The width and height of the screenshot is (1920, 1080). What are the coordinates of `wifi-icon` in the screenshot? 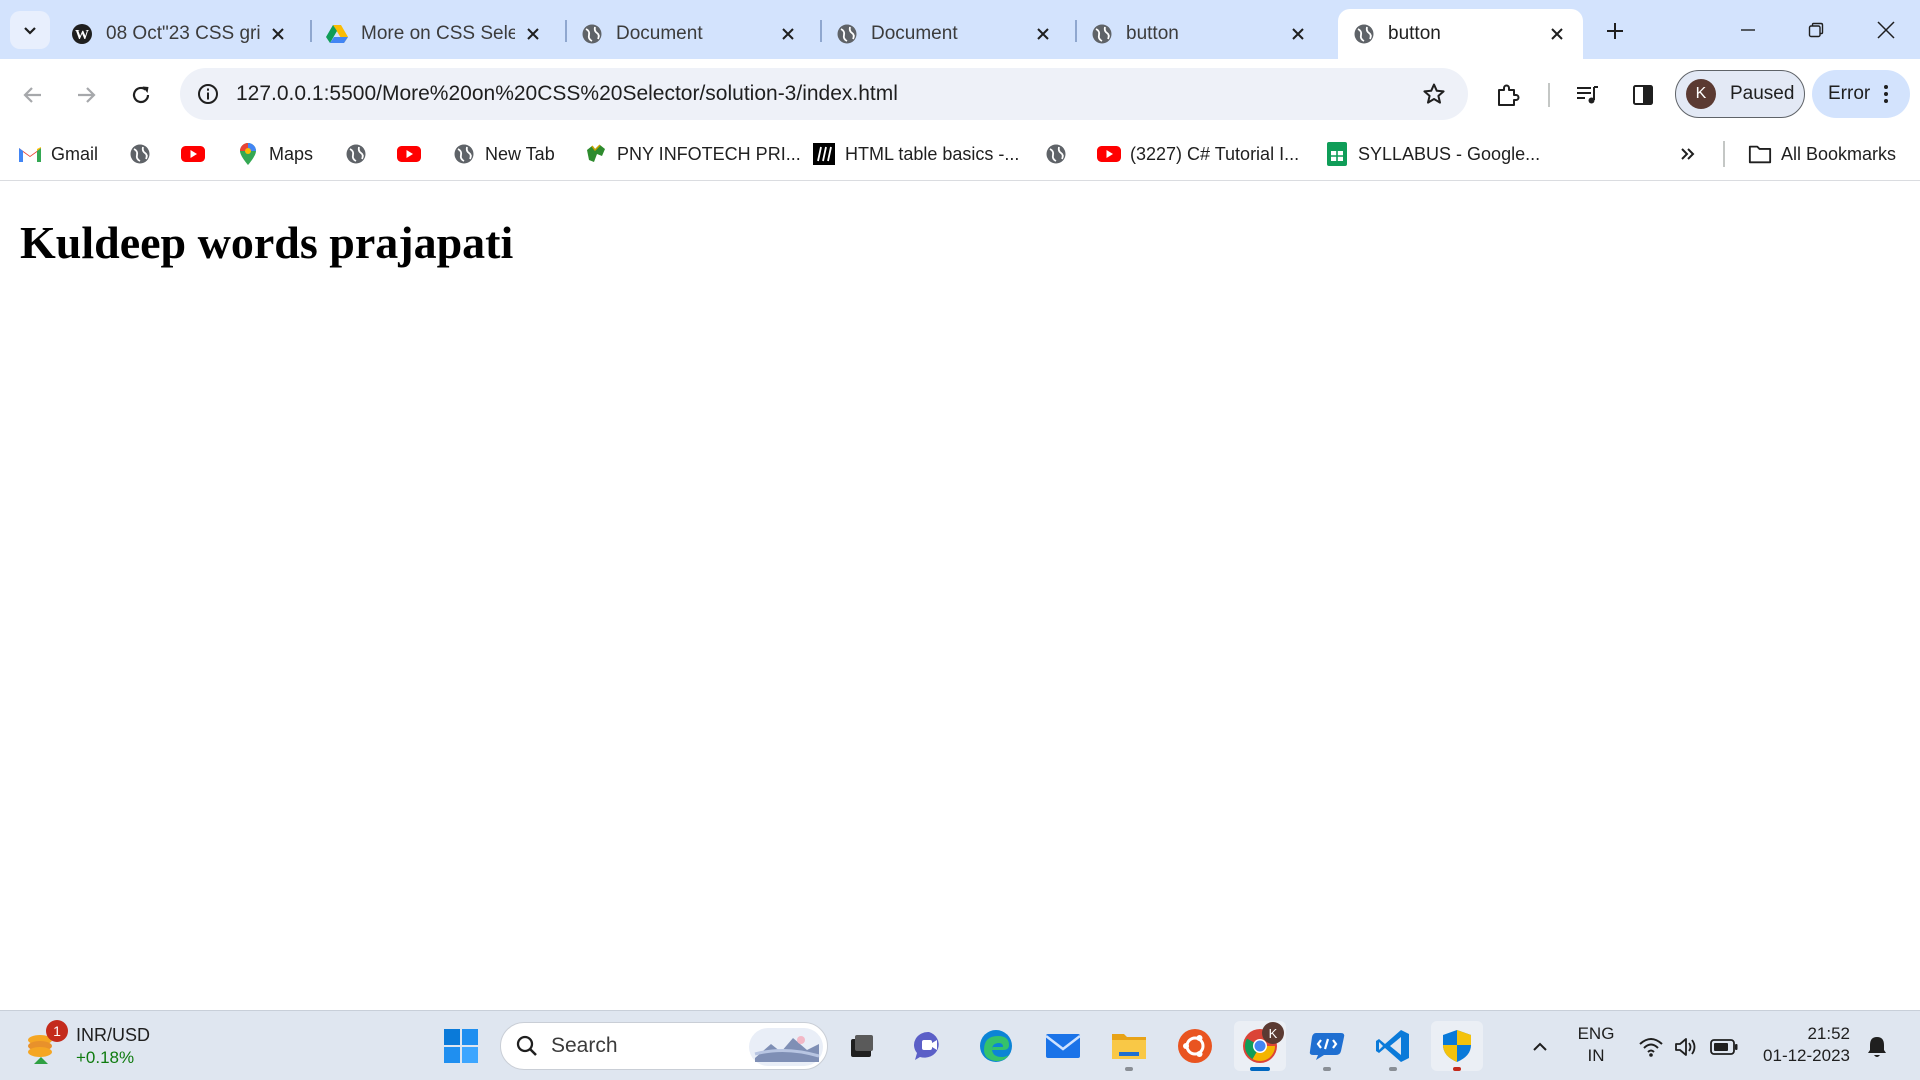 It's located at (1651, 1047).